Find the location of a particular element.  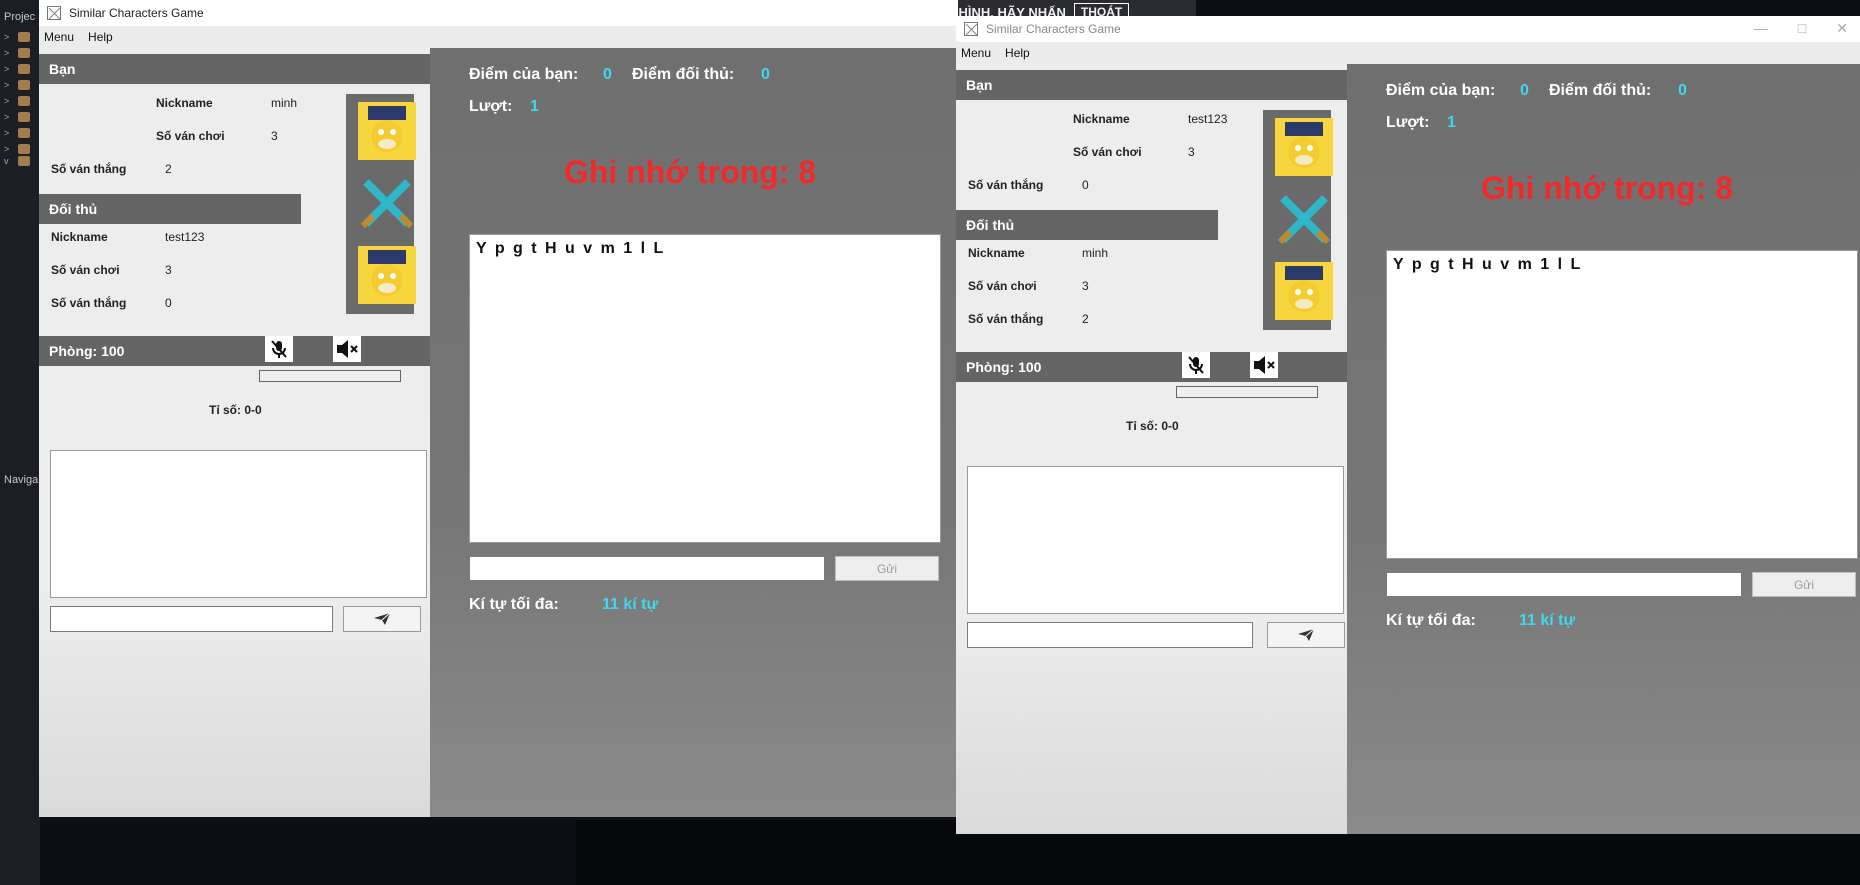

characters-display: Y p g t H u v m 1 l L is located at coordinates (1622, 404).